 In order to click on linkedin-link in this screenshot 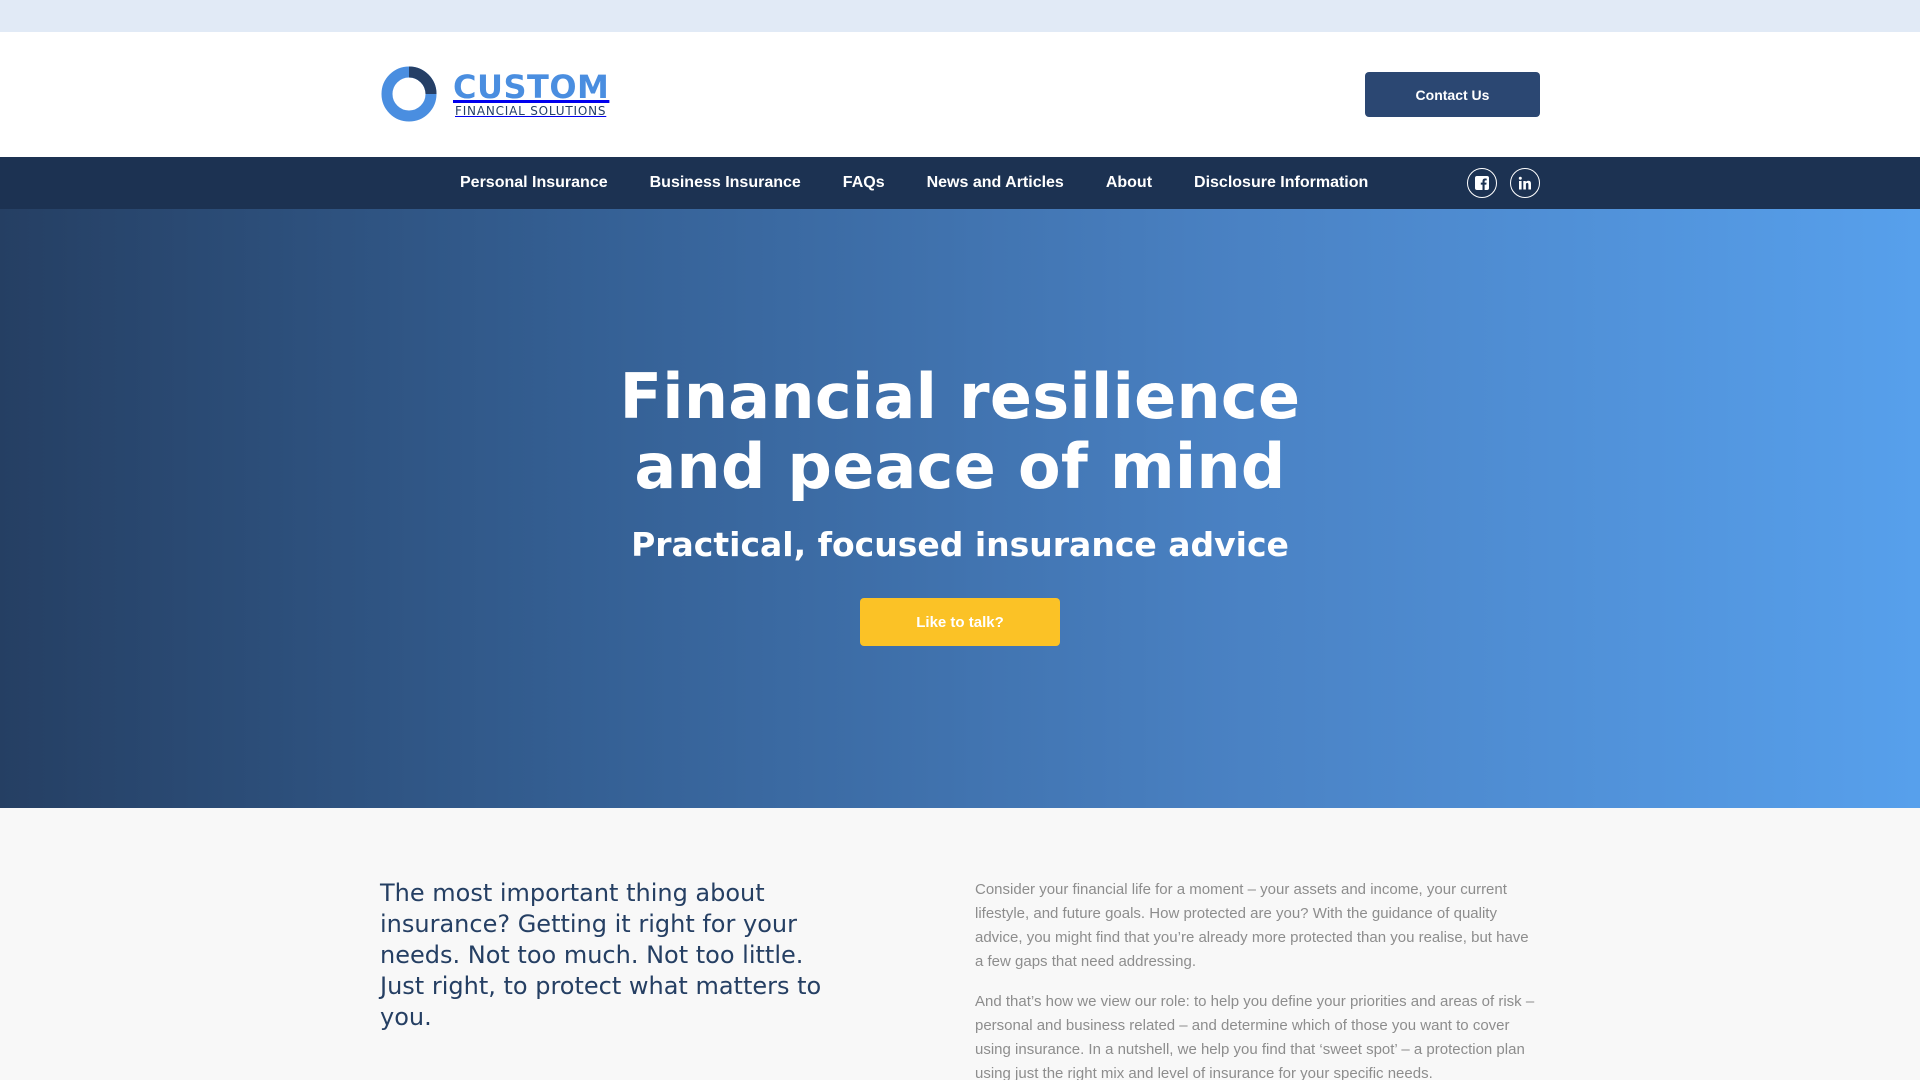, I will do `click(1525, 183)`.